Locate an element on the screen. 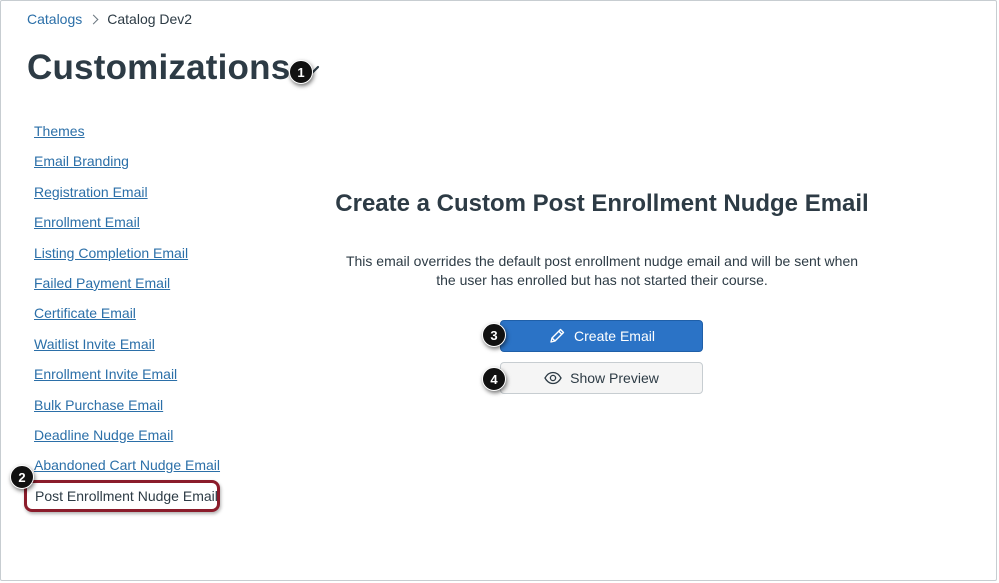 The image size is (999, 583). callout-badge-4: 4 is located at coordinates (494, 379).